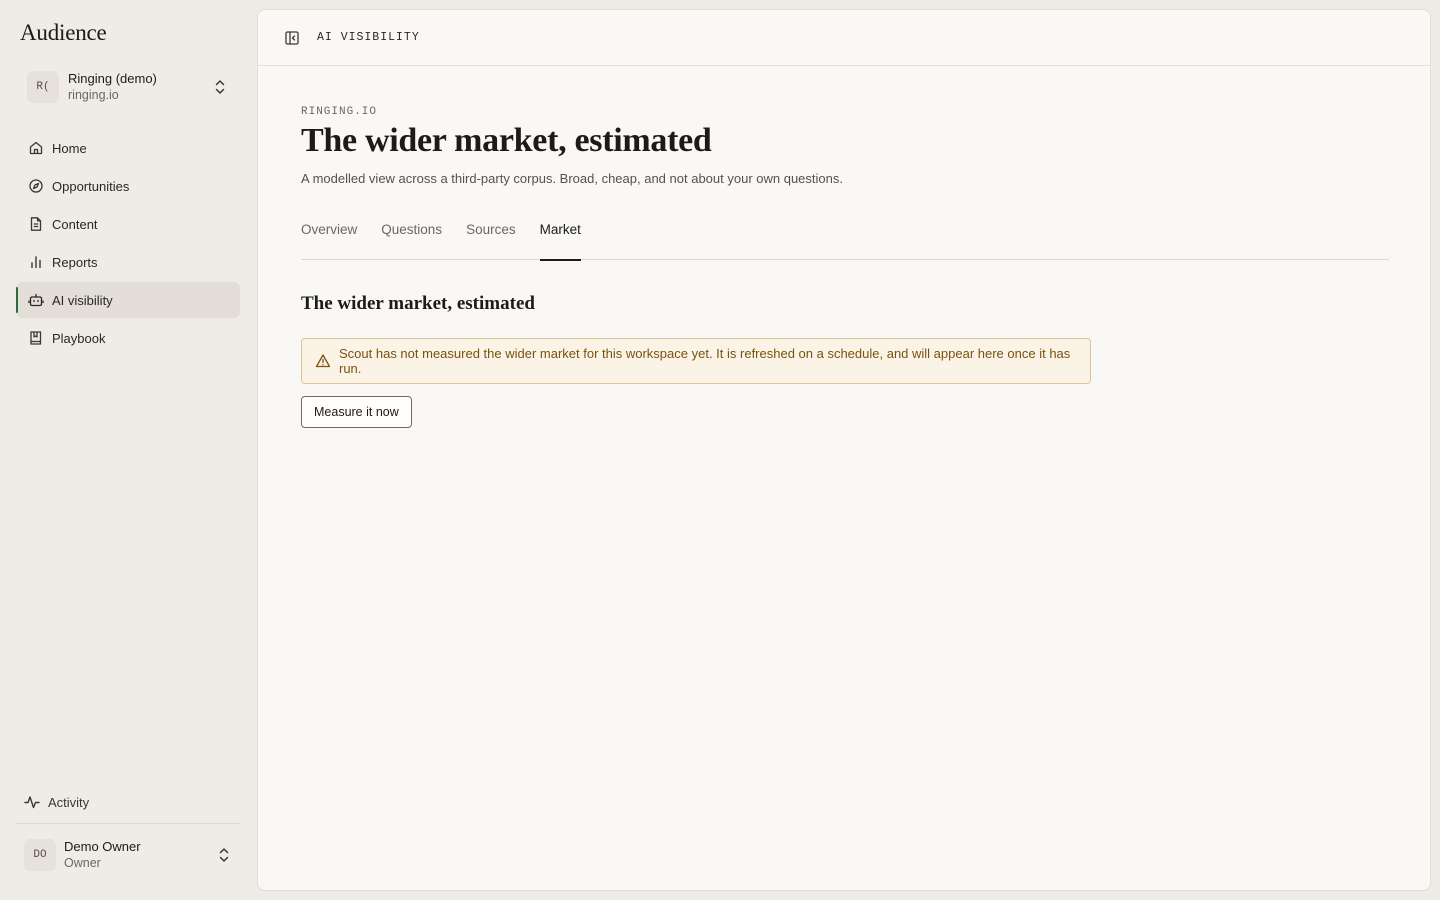  Describe the element at coordinates (43, 87) in the screenshot. I see `workspace-avatar: R(` at that location.